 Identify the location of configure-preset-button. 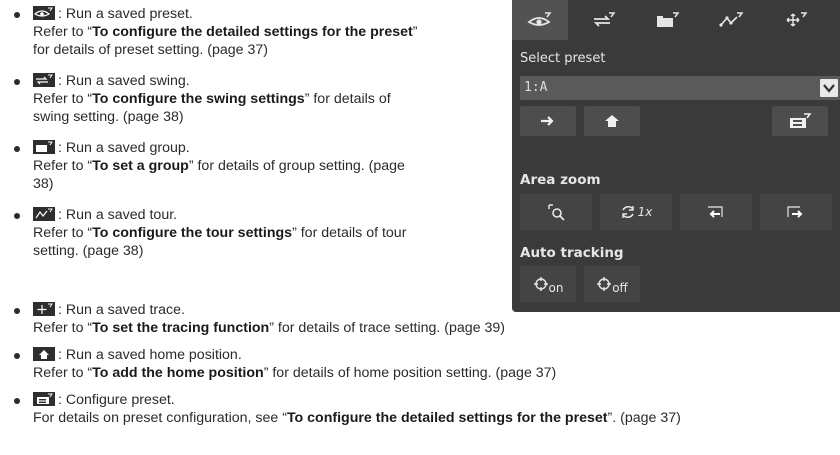
(800, 121).